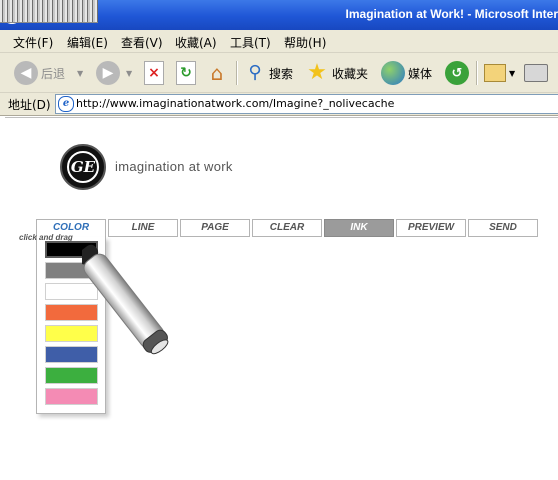 The width and height of the screenshot is (558, 480). What do you see at coordinates (142, 42) in the screenshot?
I see `menu-view: 查看(V)` at bounding box center [142, 42].